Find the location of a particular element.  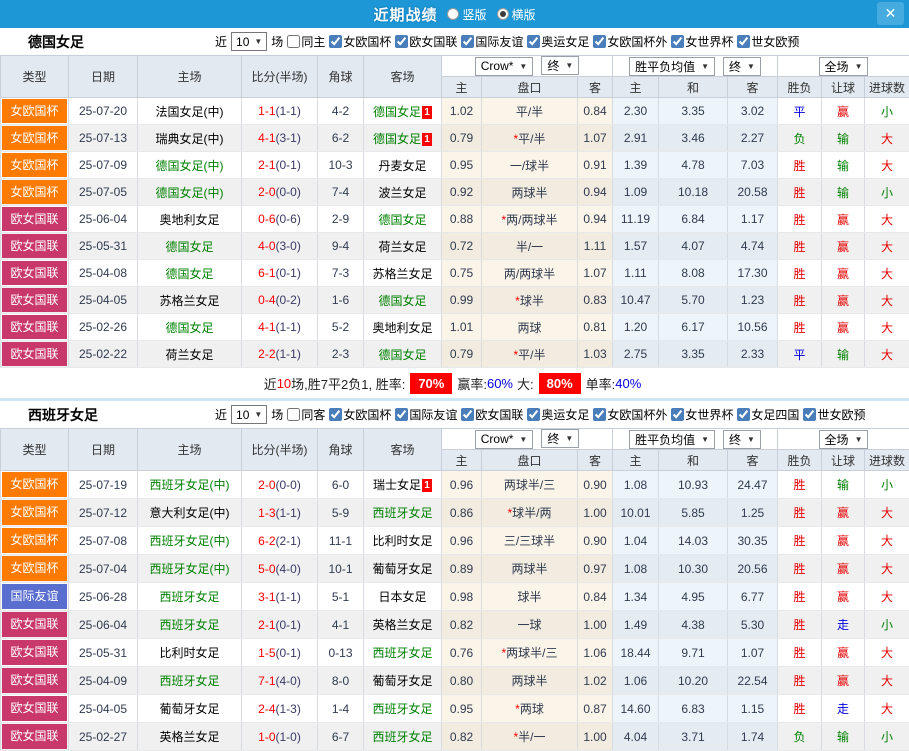

handicap-home-odds: 0.88 is located at coordinates (461, 219).